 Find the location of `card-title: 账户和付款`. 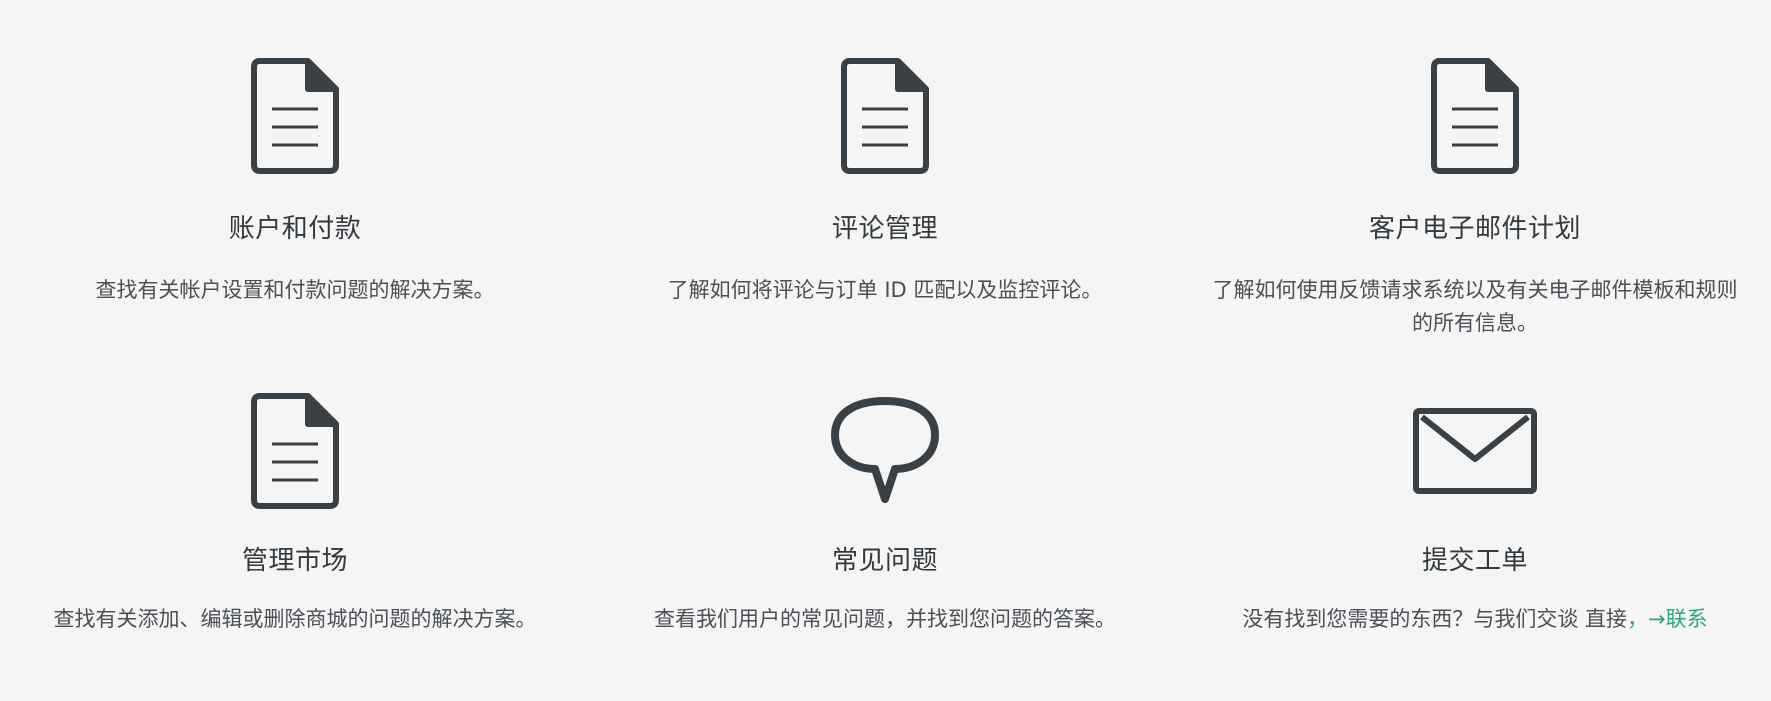

card-title: 账户和付款 is located at coordinates (295, 229).